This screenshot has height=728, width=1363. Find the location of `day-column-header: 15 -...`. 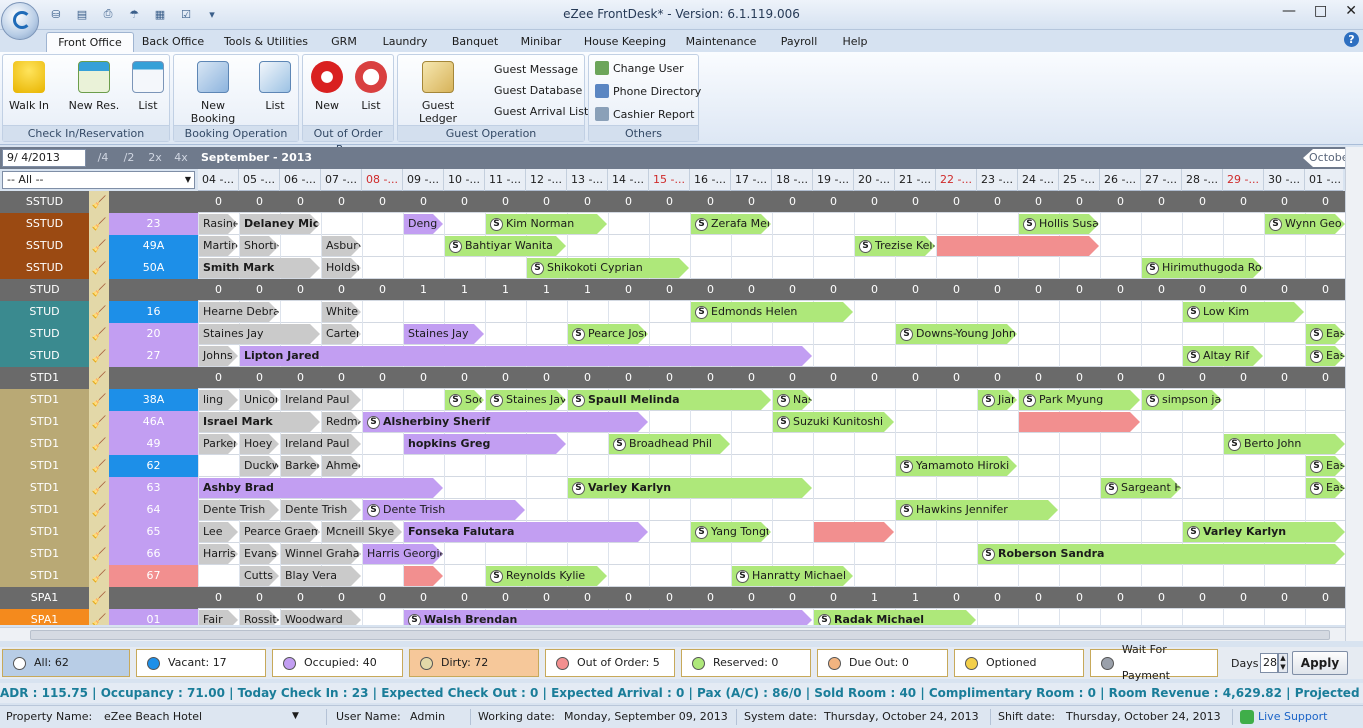

day-column-header: 15 -... is located at coordinates (669, 180).